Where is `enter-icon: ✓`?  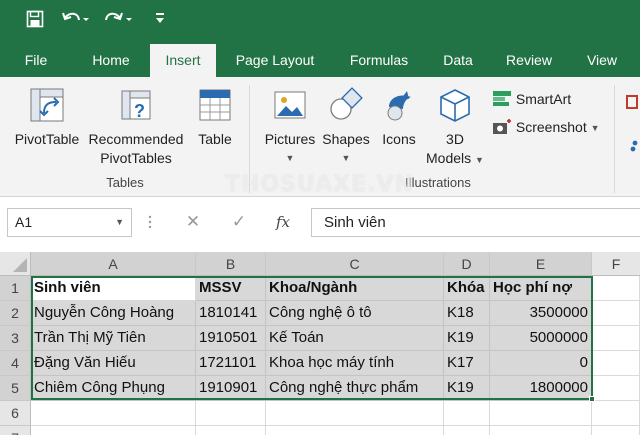
enter-icon: ✓ is located at coordinates (239, 222).